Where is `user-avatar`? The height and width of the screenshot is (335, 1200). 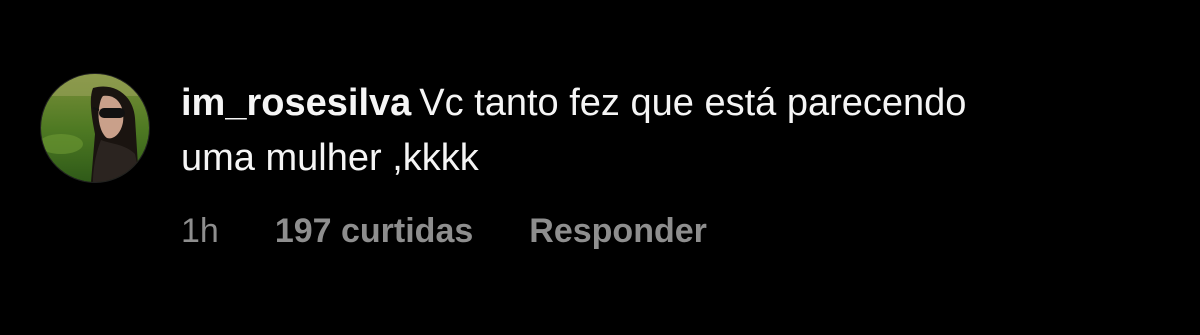
user-avatar is located at coordinates (95, 128).